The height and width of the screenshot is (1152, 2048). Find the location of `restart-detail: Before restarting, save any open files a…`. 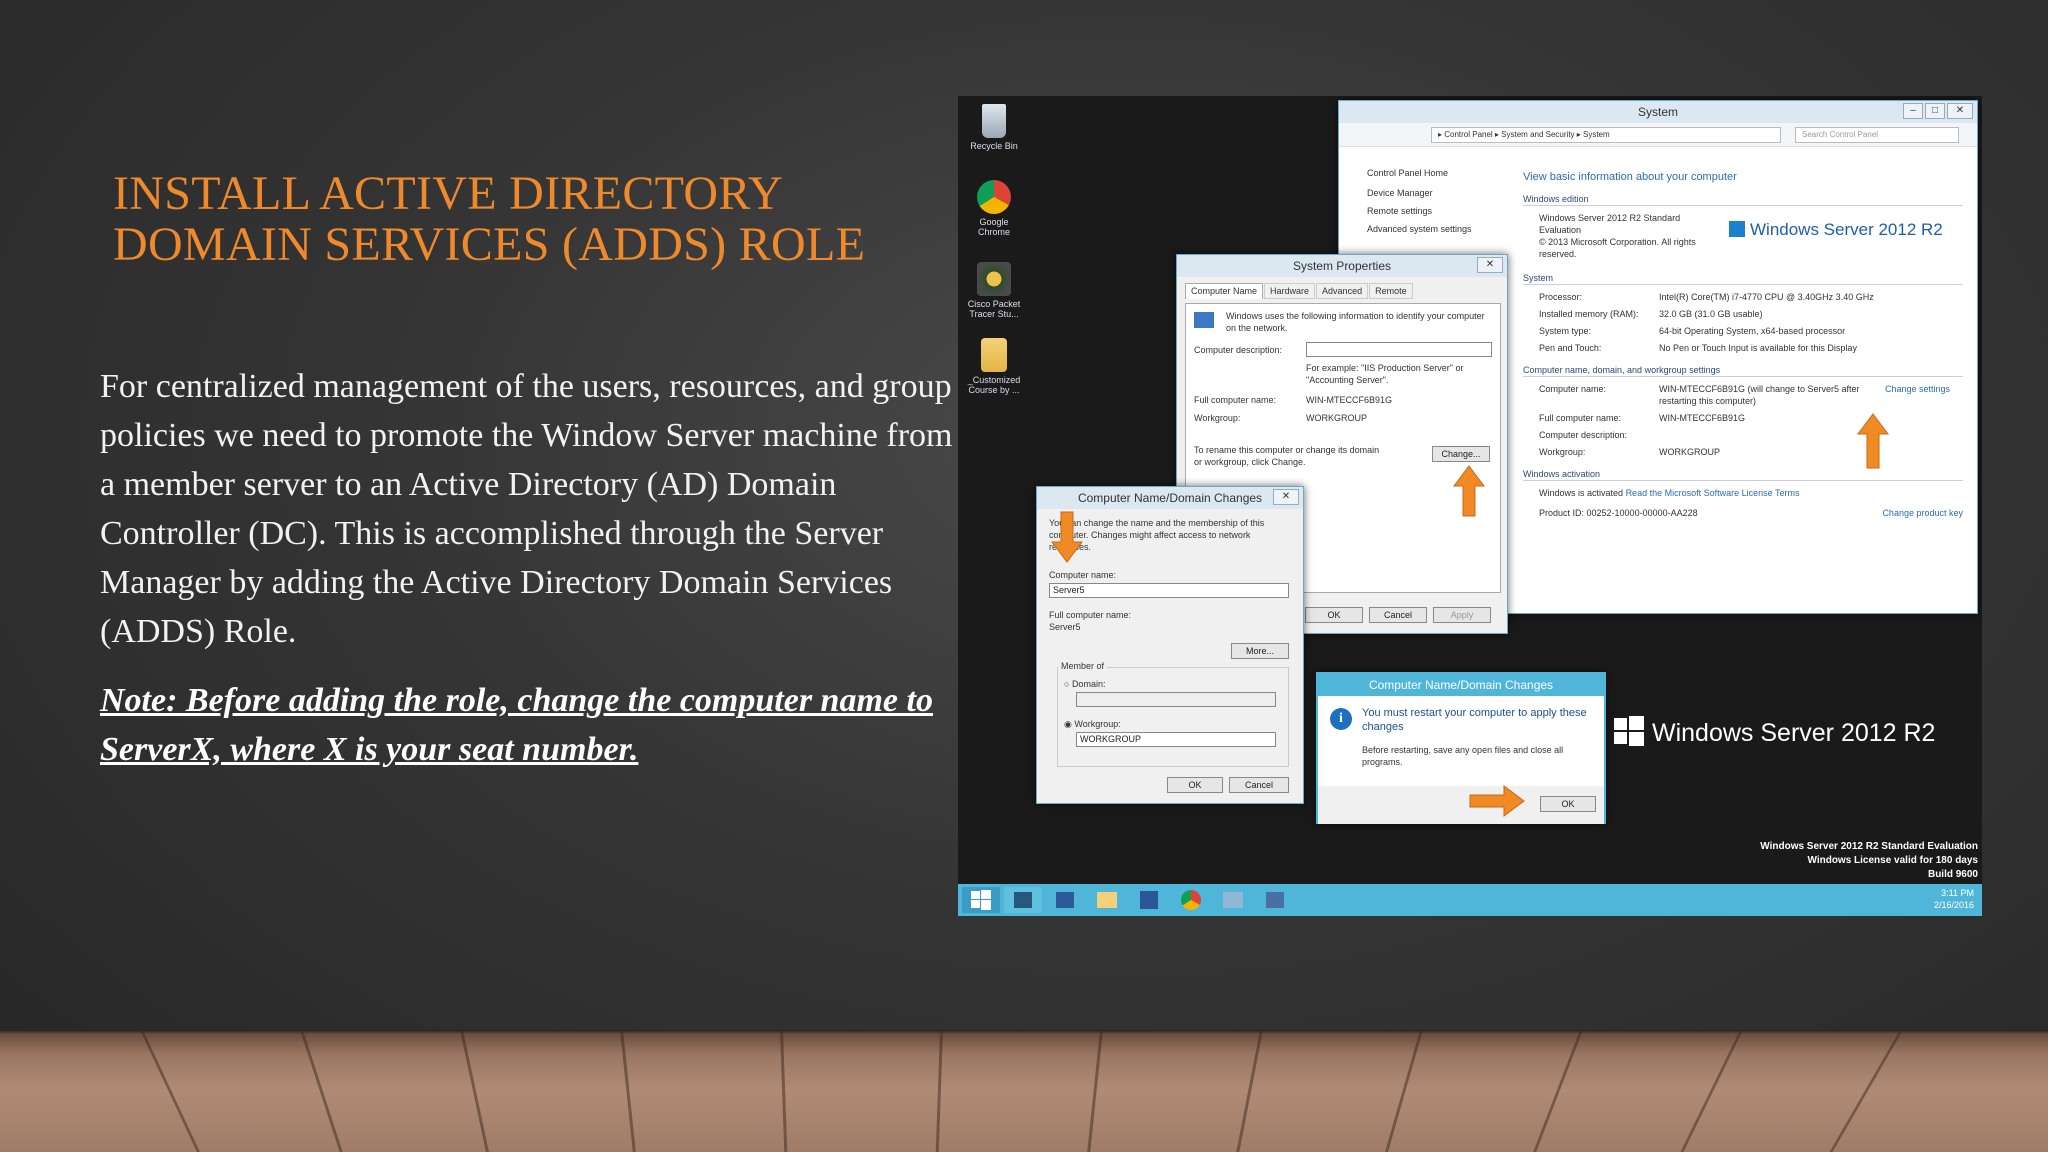

restart-detail: Before restarting, save any open files a… is located at coordinates (1463, 756).